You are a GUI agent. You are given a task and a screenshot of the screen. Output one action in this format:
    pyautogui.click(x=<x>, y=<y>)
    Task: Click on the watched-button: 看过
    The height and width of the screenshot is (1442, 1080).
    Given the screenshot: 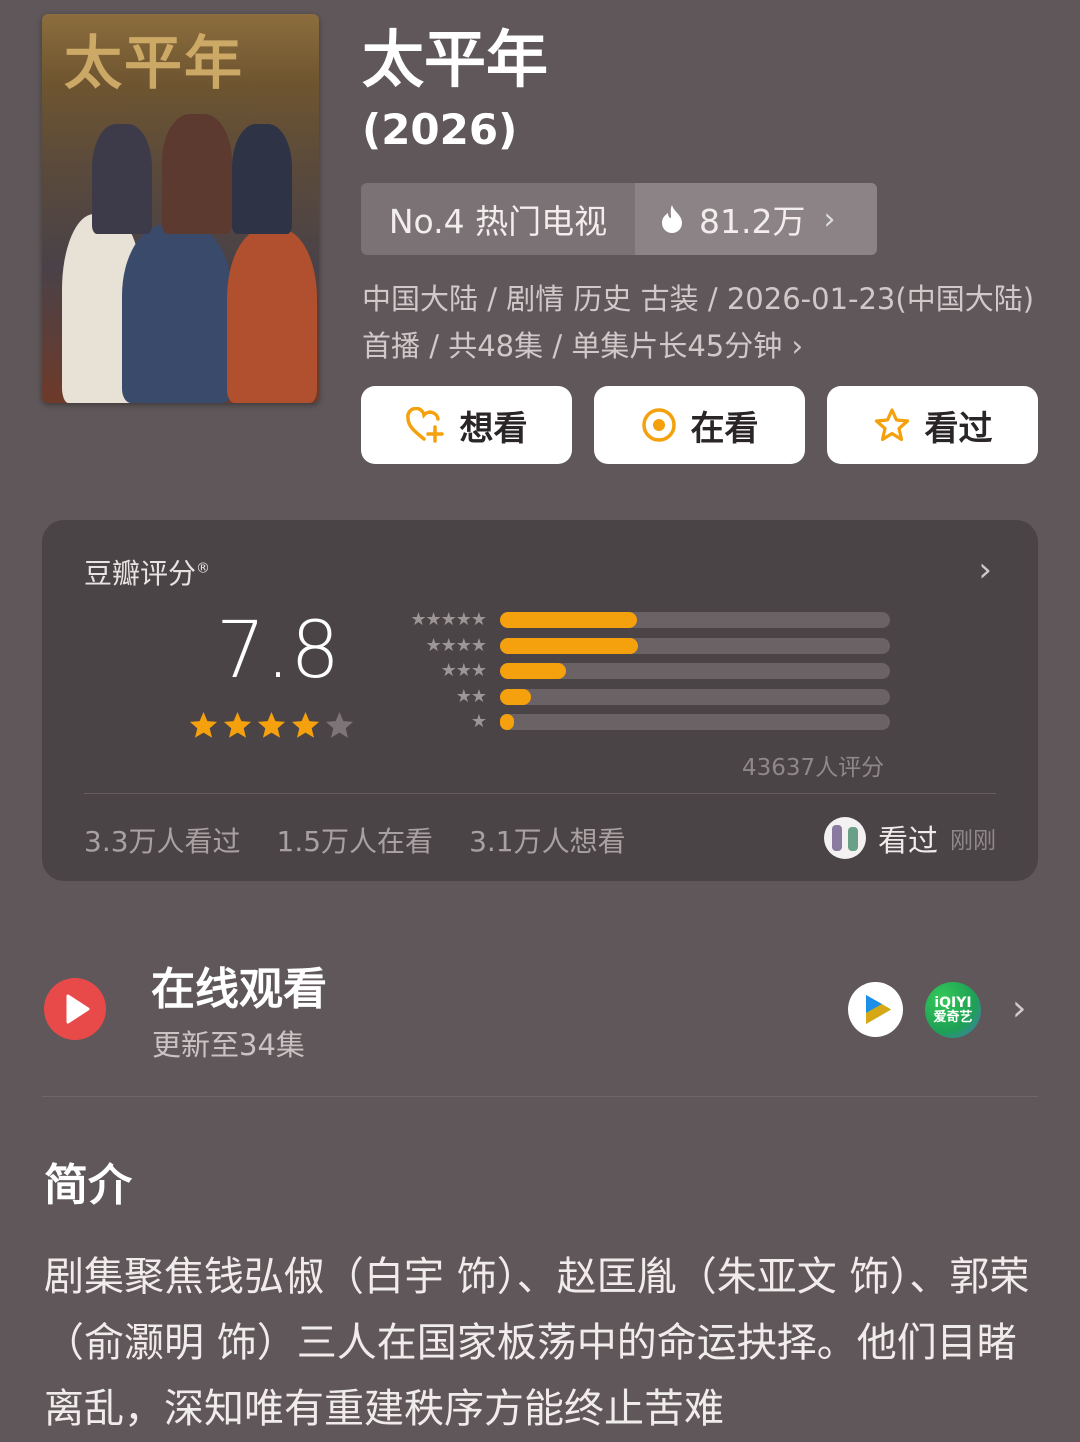 What is the action you would take?
    pyautogui.click(x=932, y=425)
    